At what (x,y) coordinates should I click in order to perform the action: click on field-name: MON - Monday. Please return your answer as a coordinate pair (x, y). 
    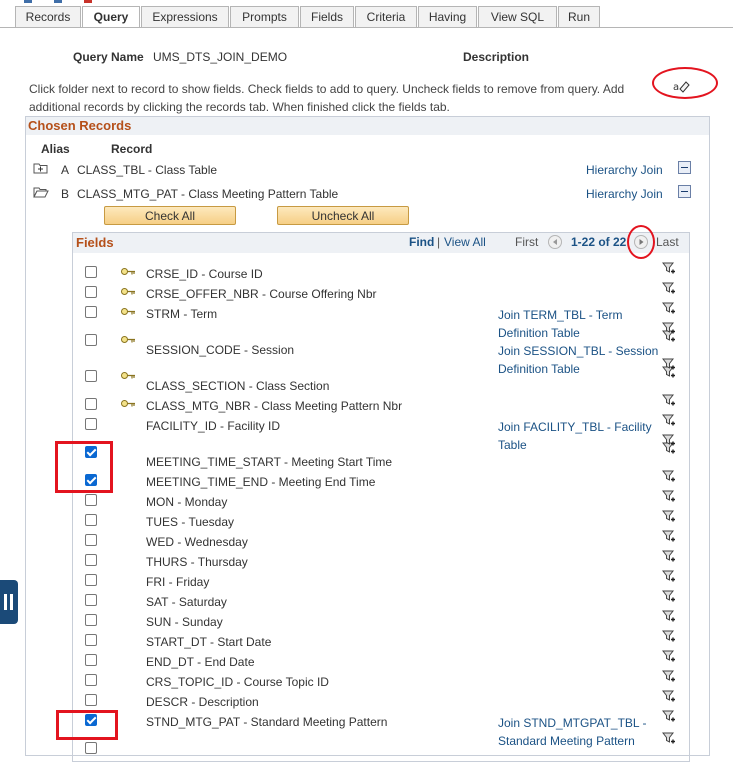
    Looking at the image, I should click on (187, 502).